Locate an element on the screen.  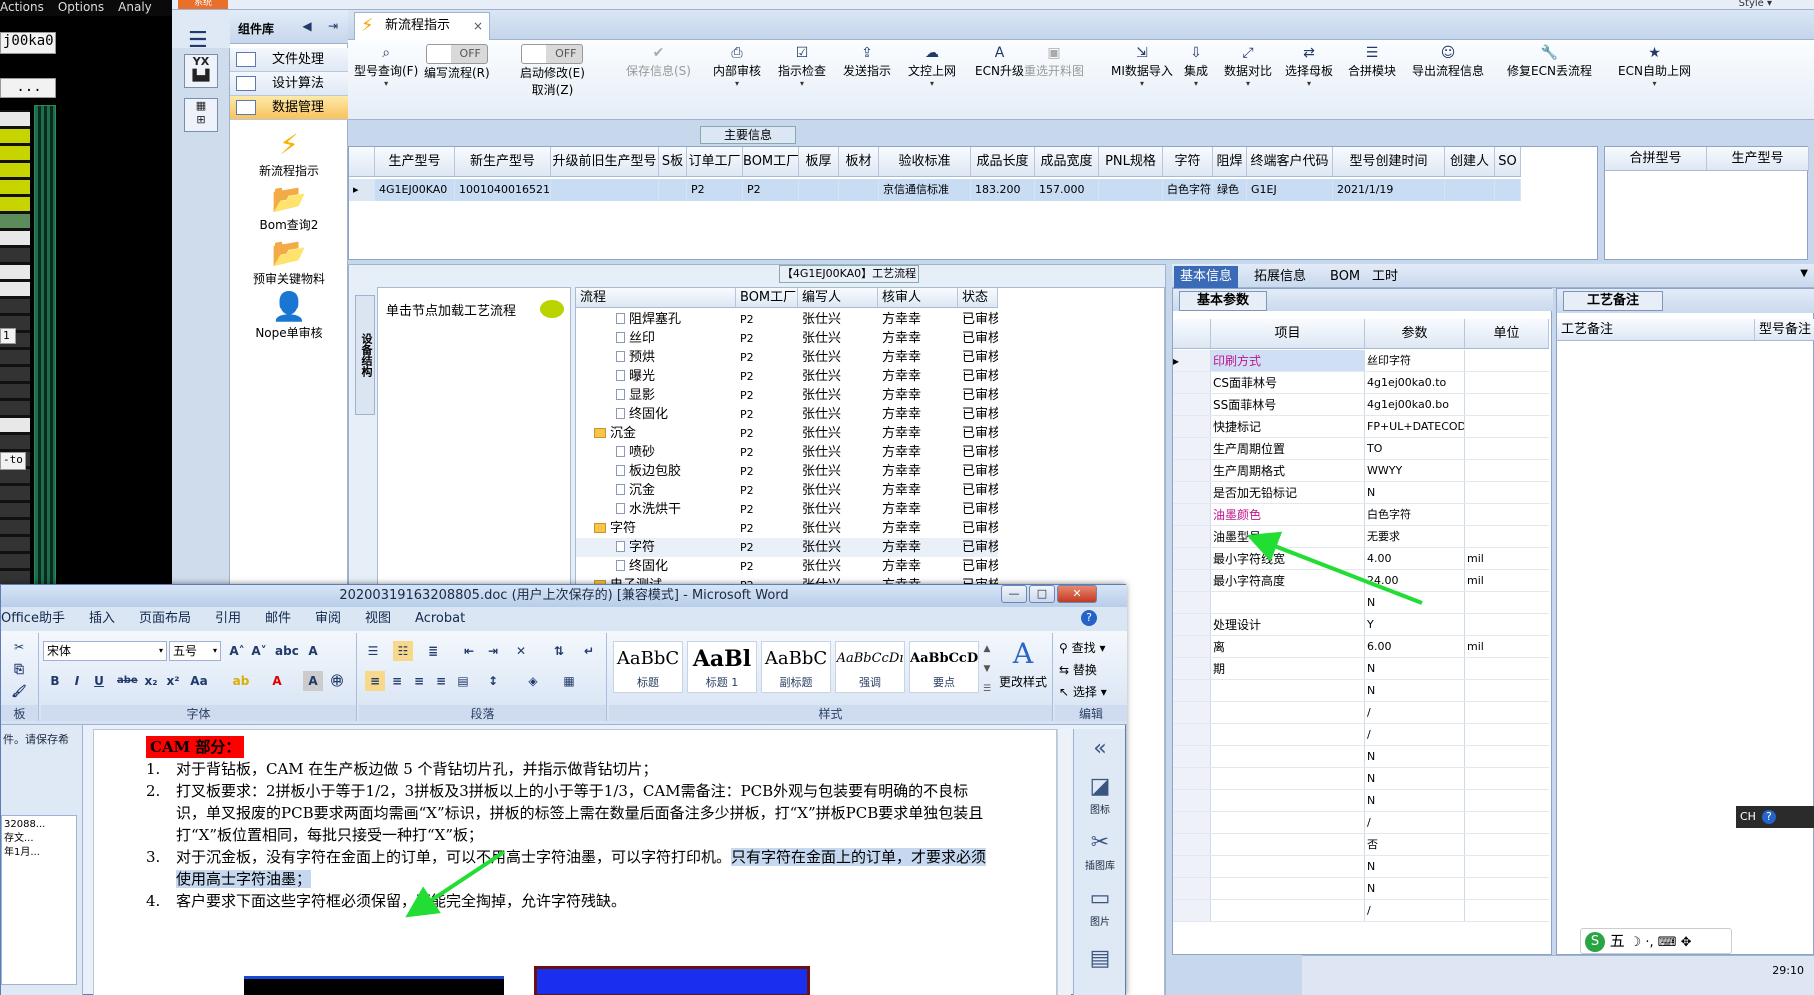
tab-review: 审阅 is located at coordinates (328, 619).